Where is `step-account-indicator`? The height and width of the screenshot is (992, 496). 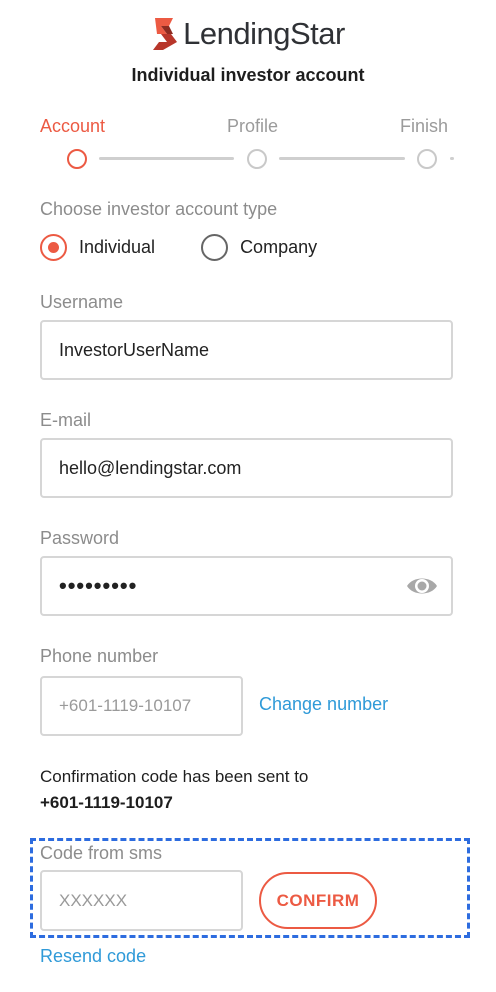 step-account-indicator is located at coordinates (77, 159).